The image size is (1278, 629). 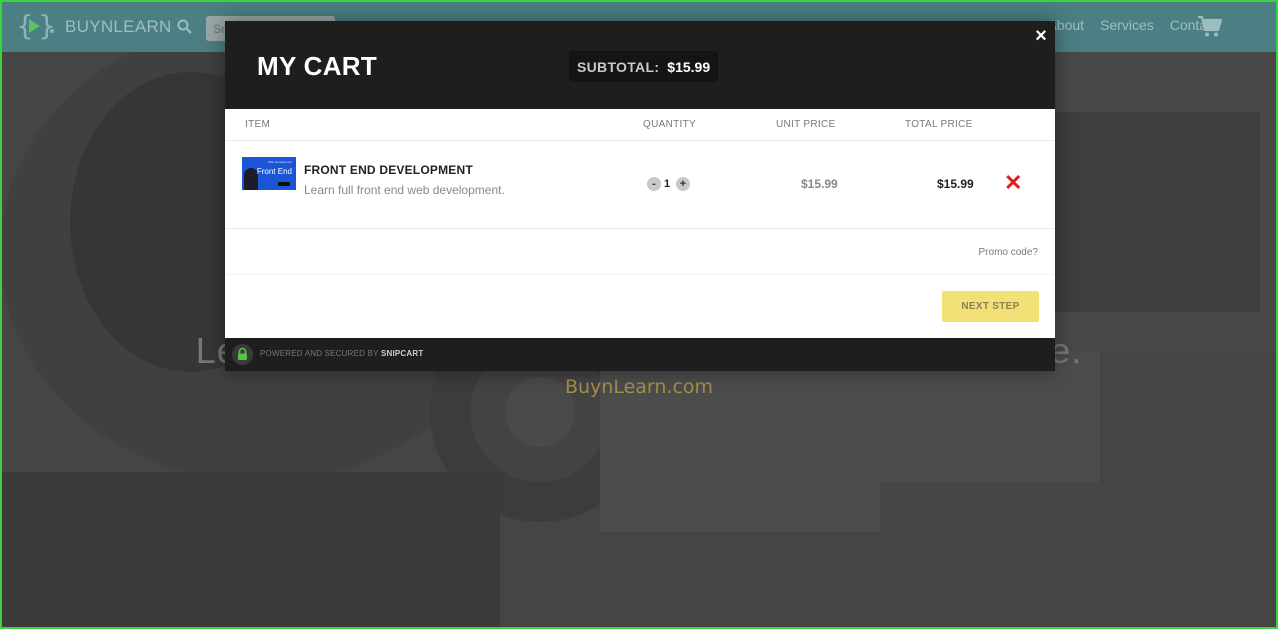 I want to click on column-header-unit-price: UNIT PRICE, so click(x=806, y=124).